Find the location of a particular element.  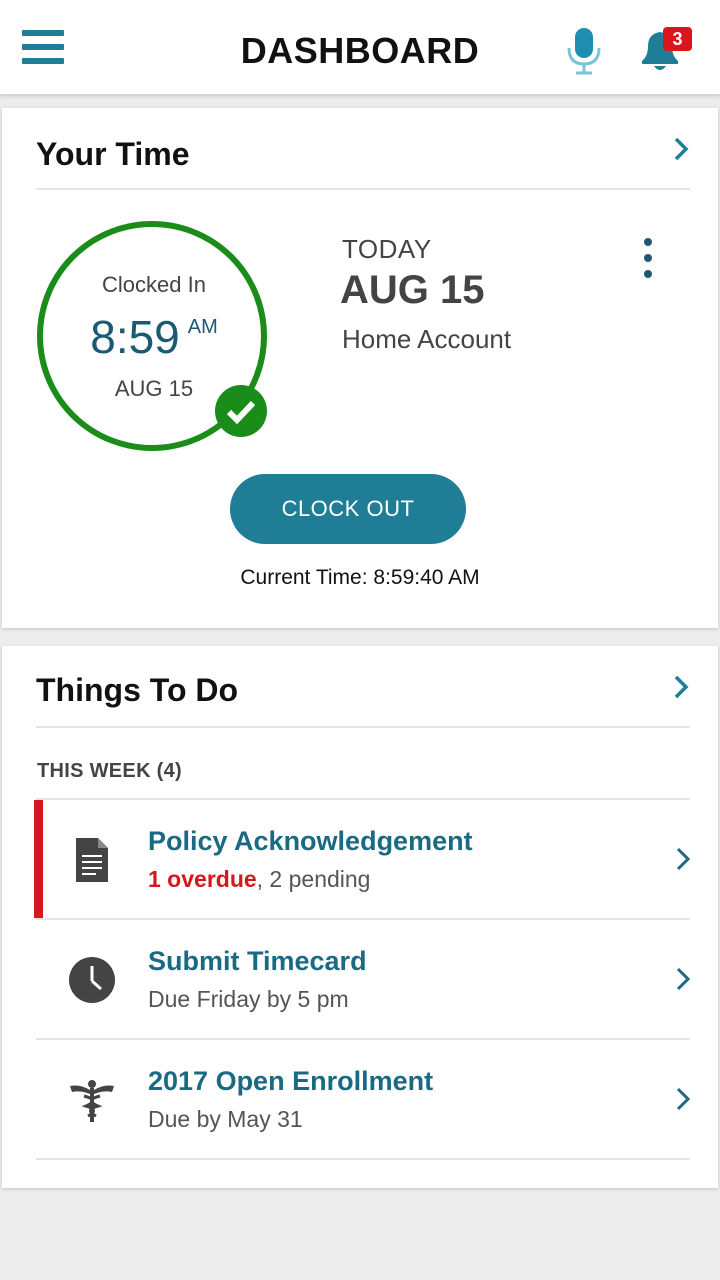

overdue-indicator is located at coordinates (38, 859).